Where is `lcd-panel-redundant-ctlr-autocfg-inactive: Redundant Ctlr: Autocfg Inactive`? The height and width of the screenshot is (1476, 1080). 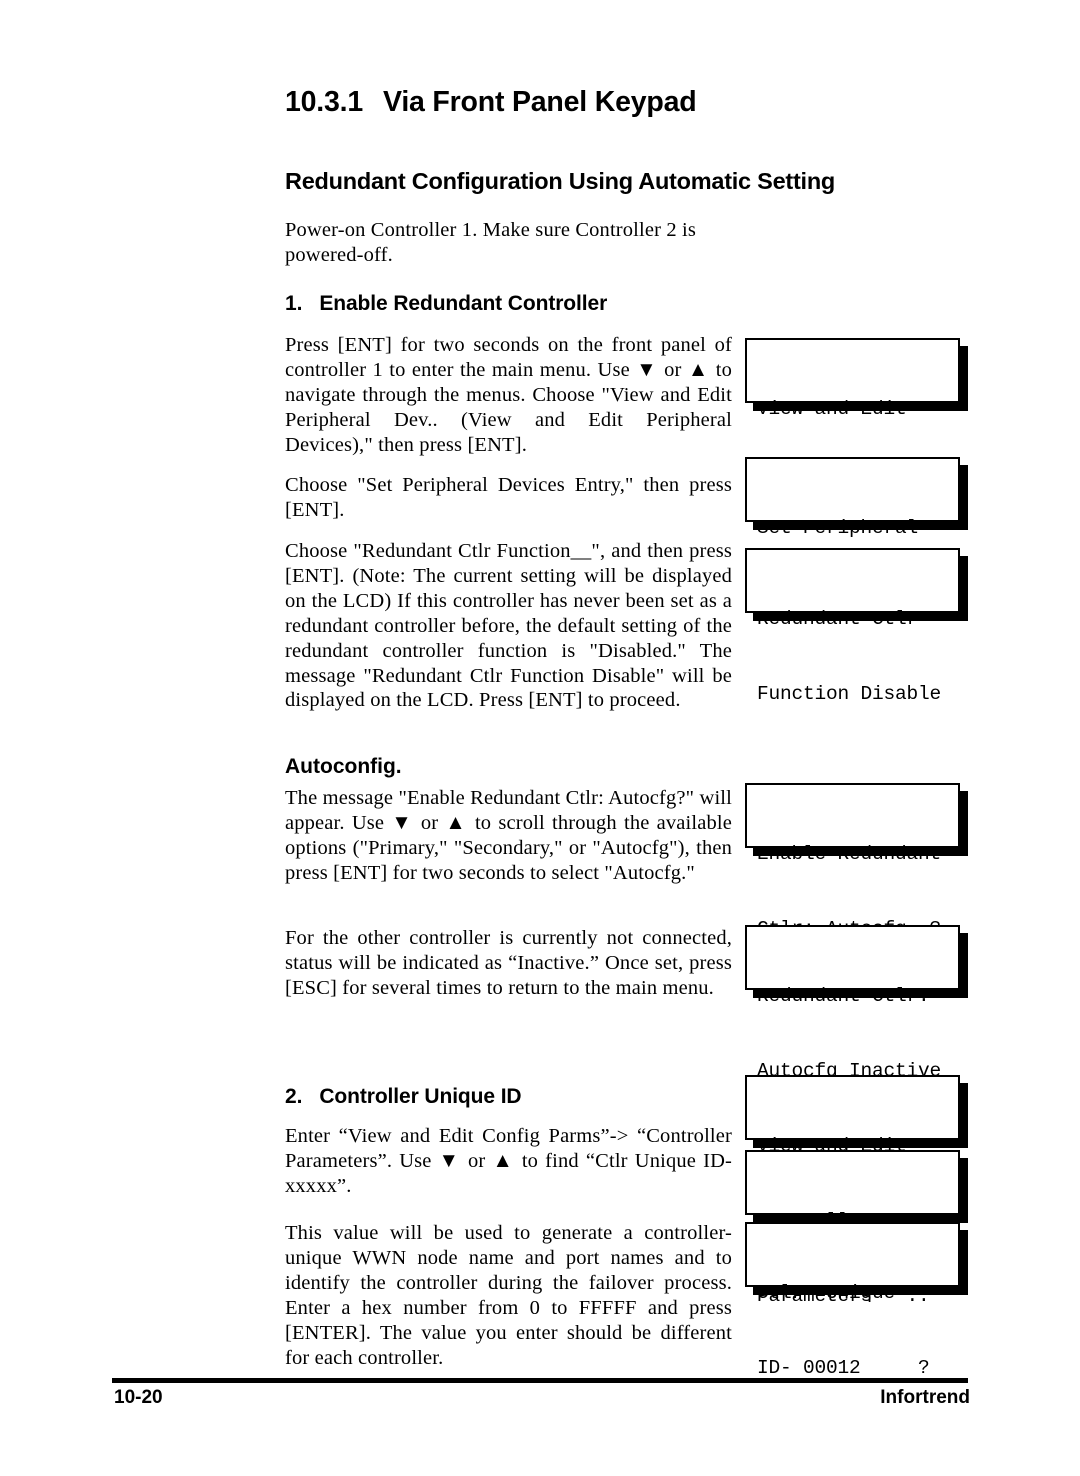 lcd-panel-redundant-ctlr-autocfg-inactive: Redundant Ctlr: Autocfg Inactive is located at coordinates (852, 1003).